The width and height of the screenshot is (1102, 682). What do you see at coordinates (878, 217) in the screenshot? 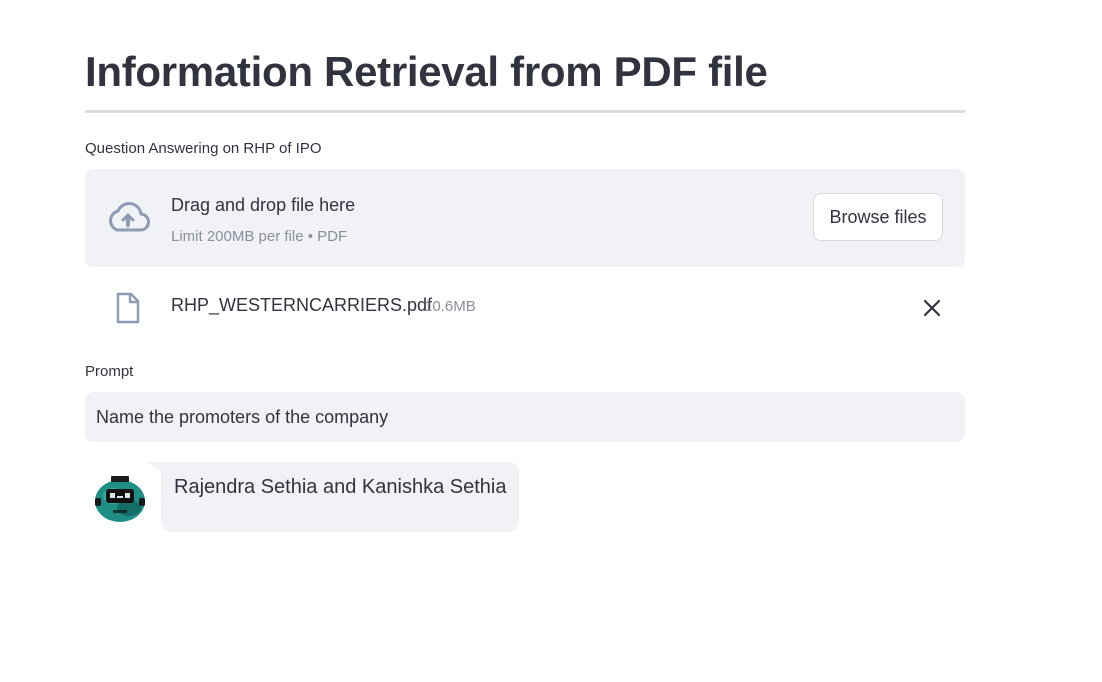
I see `browse-files-button: Browse files` at bounding box center [878, 217].